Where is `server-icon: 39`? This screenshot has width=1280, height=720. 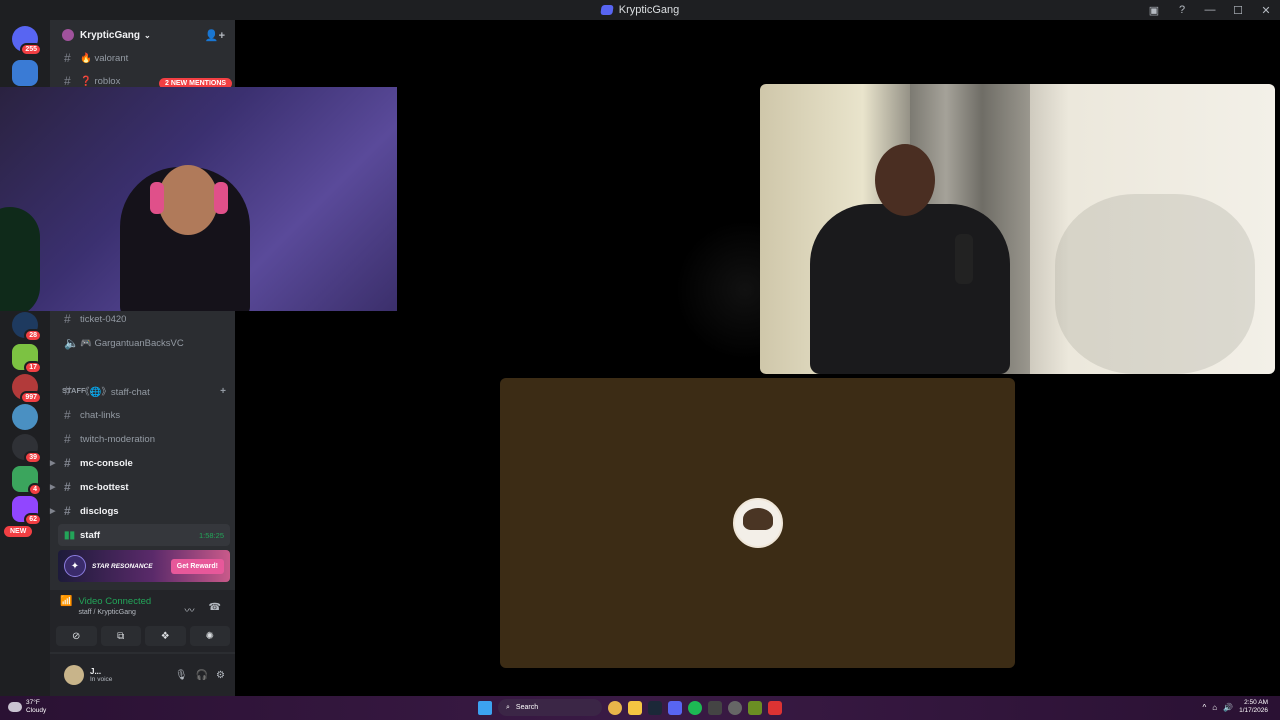 server-icon: 39 is located at coordinates (27, 449).